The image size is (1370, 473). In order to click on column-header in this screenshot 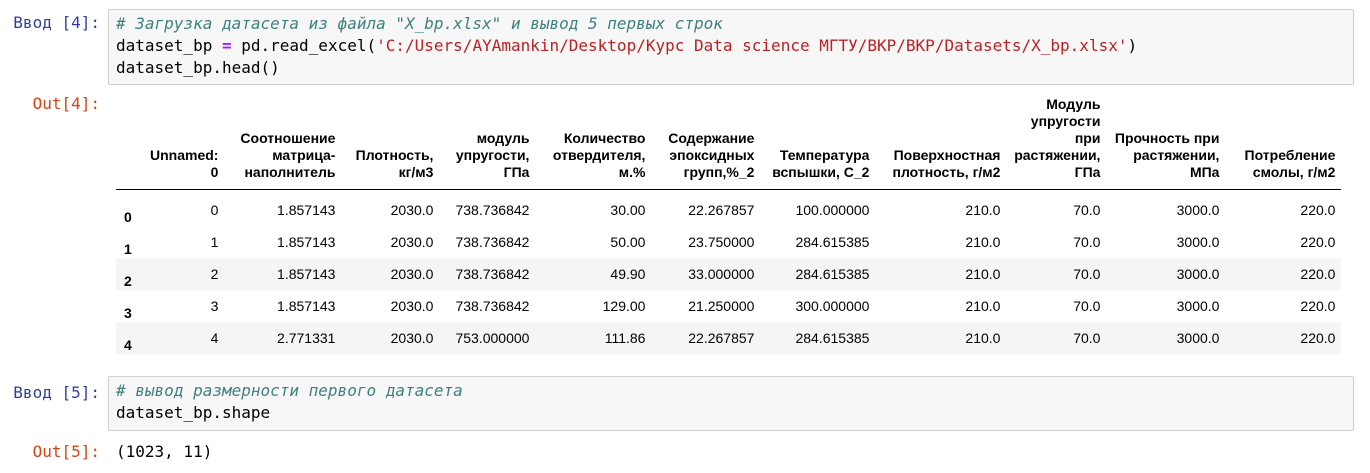, I will do `click(130, 141)`.